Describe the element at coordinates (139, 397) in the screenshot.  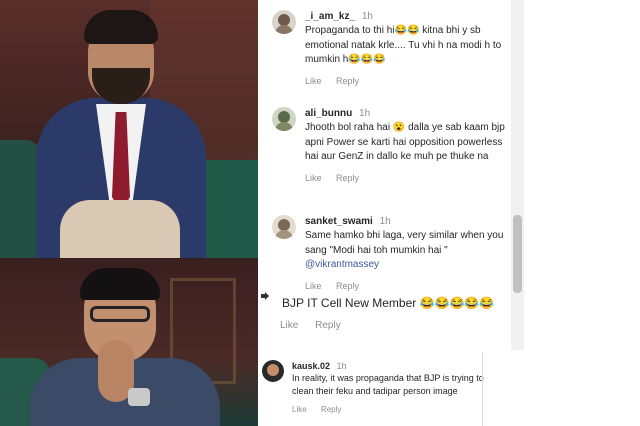
I see `watch` at that location.